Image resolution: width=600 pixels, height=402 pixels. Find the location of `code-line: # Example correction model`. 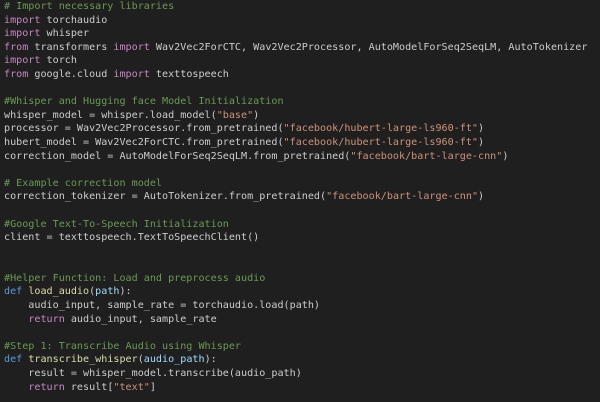

code-line: # Example correction model is located at coordinates (302, 184).